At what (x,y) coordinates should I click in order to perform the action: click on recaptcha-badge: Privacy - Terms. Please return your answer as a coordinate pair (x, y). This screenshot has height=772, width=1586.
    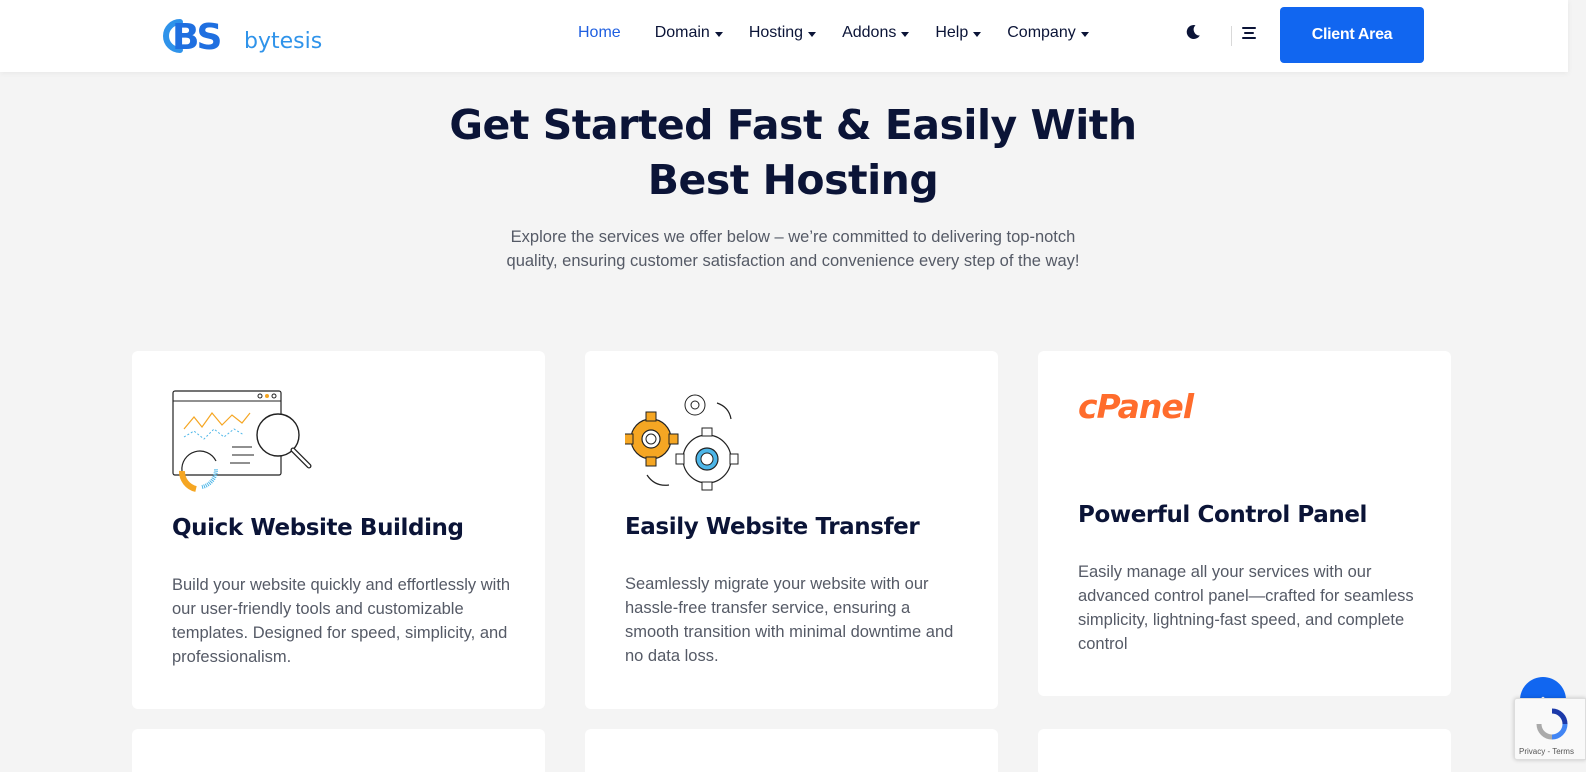
    Looking at the image, I should click on (1550, 729).